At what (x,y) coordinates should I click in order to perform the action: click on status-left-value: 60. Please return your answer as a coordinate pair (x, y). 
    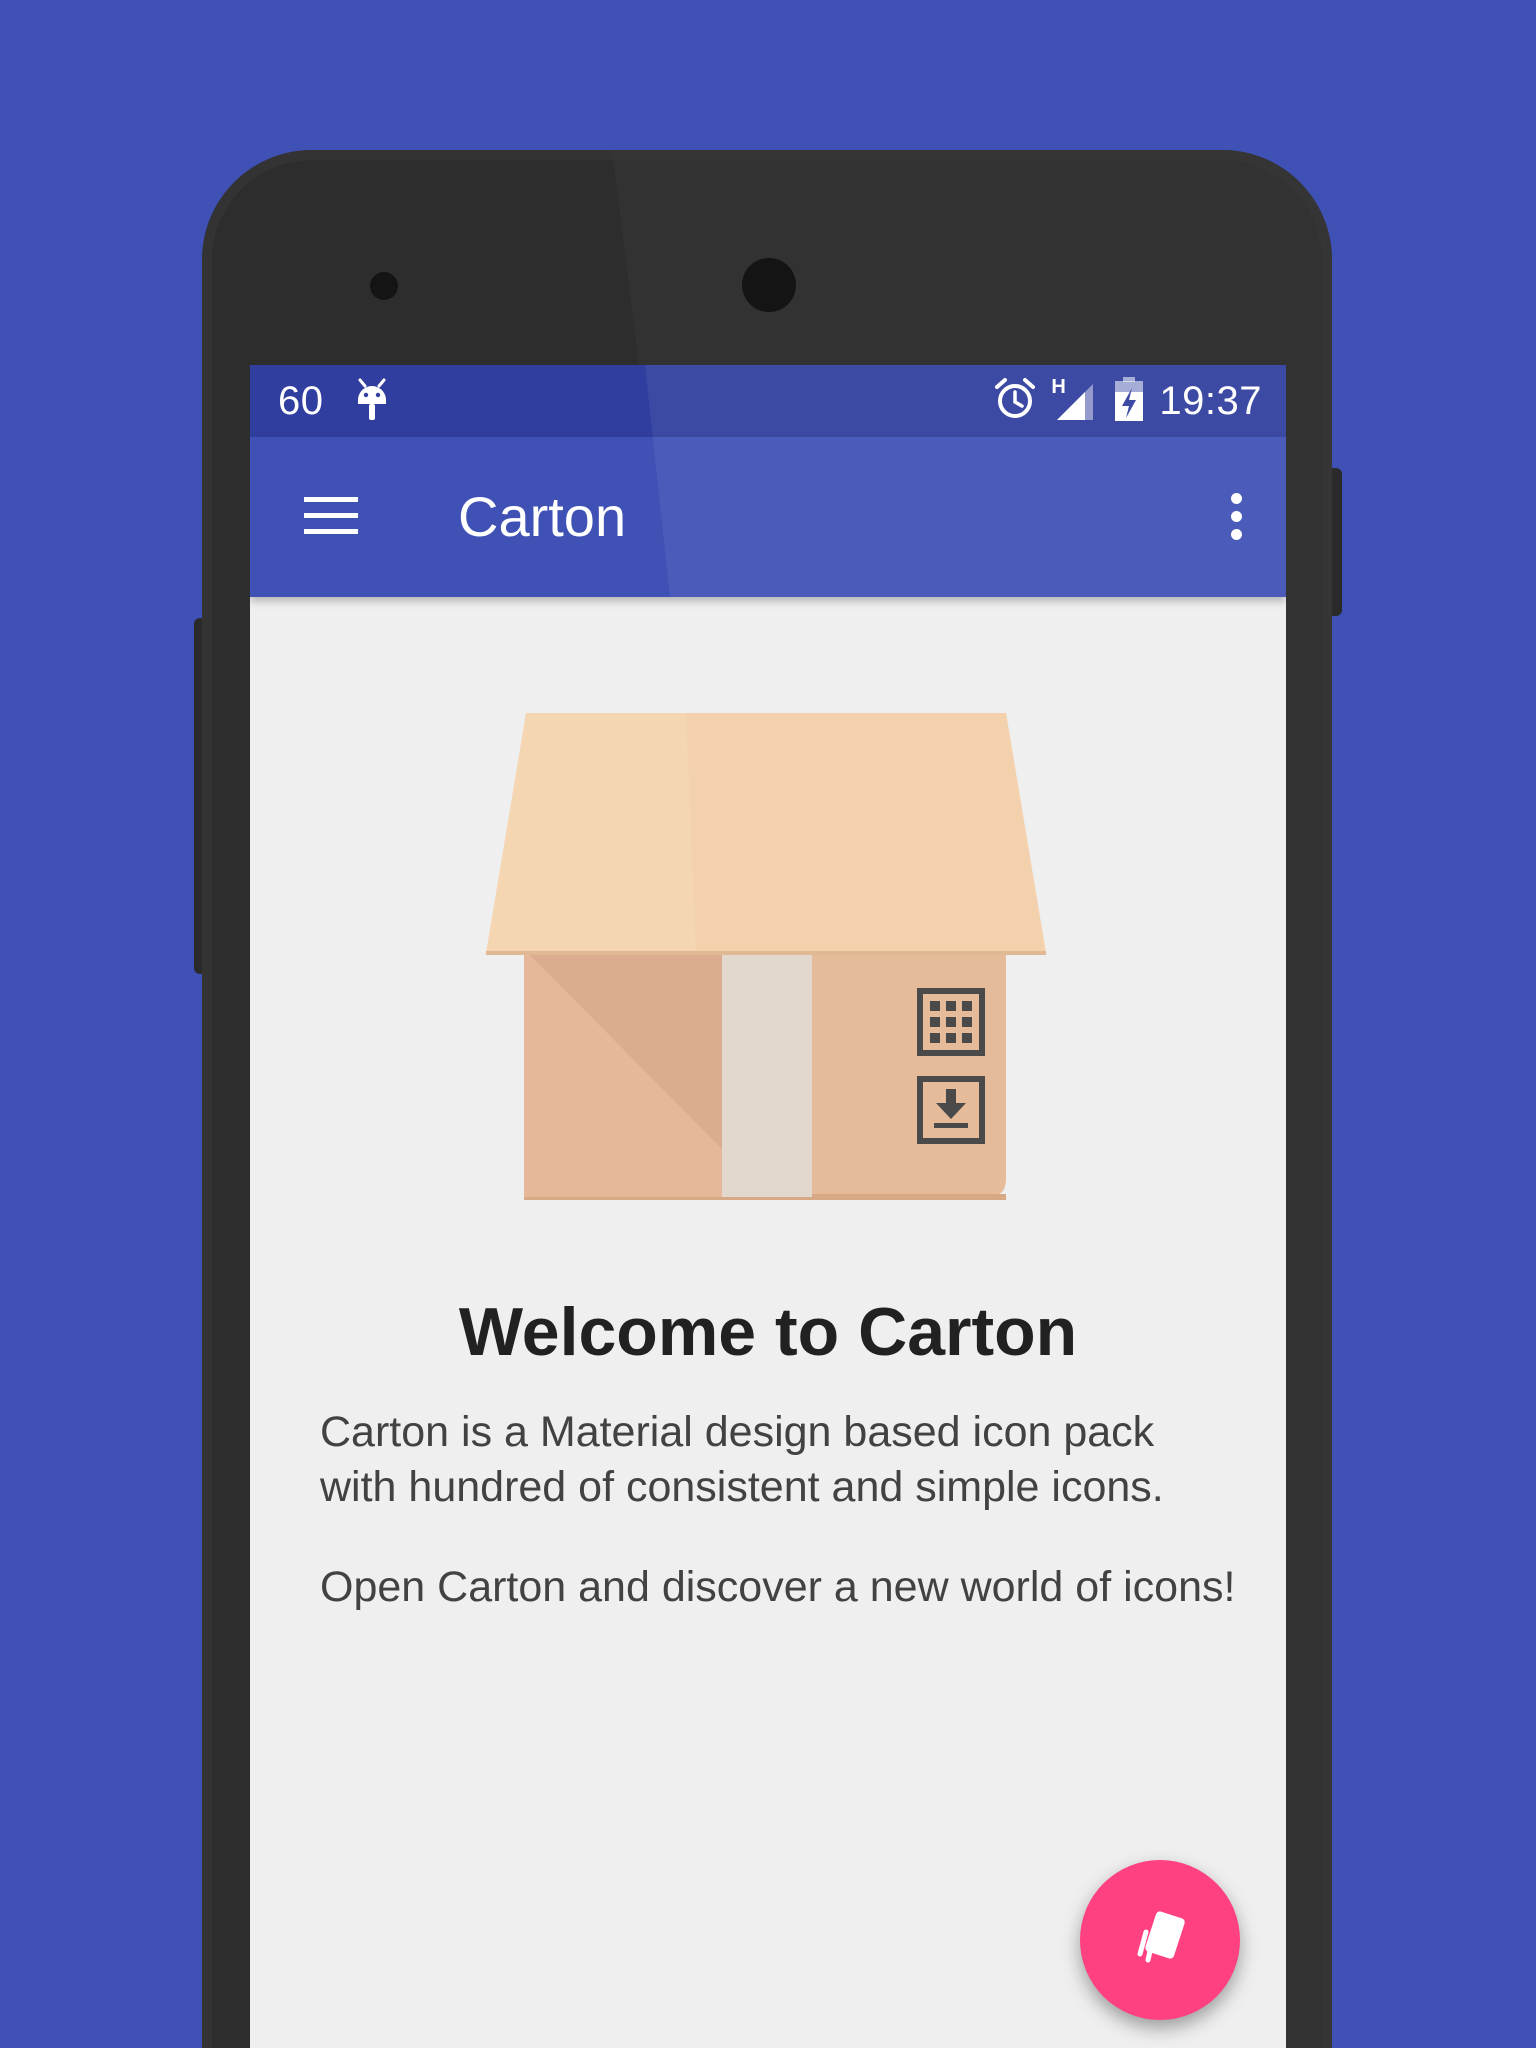
    Looking at the image, I should click on (301, 400).